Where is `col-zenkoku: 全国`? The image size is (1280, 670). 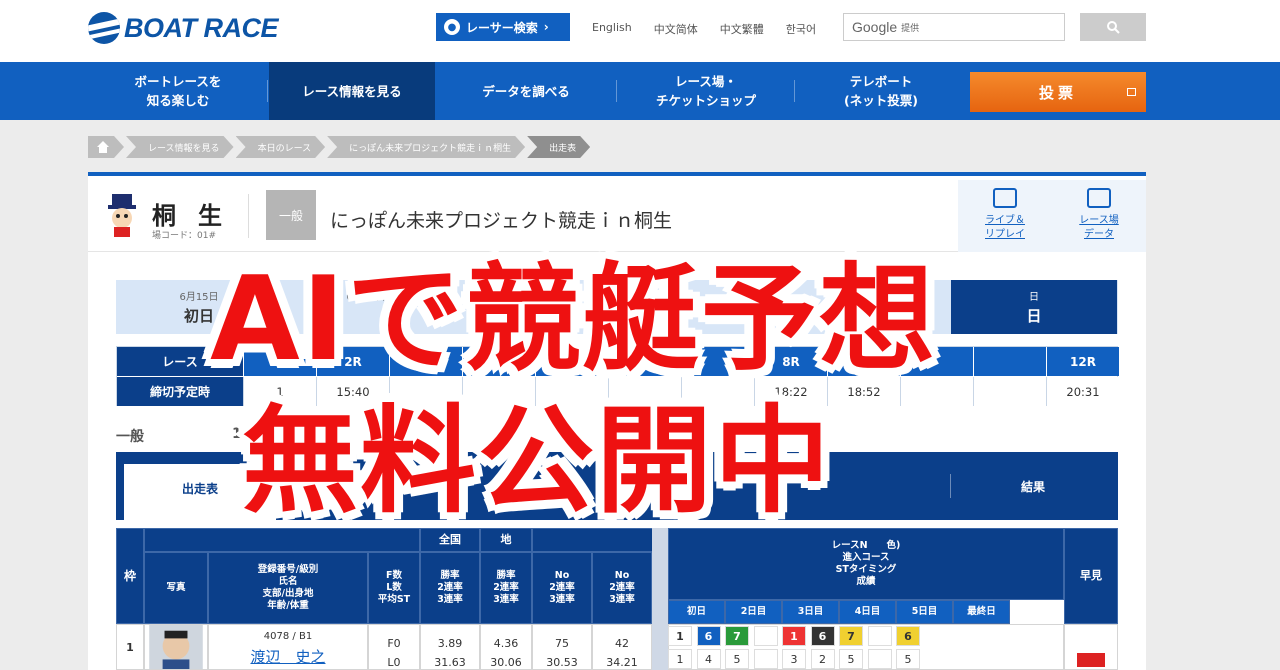
col-zenkoku: 全国 is located at coordinates (450, 540).